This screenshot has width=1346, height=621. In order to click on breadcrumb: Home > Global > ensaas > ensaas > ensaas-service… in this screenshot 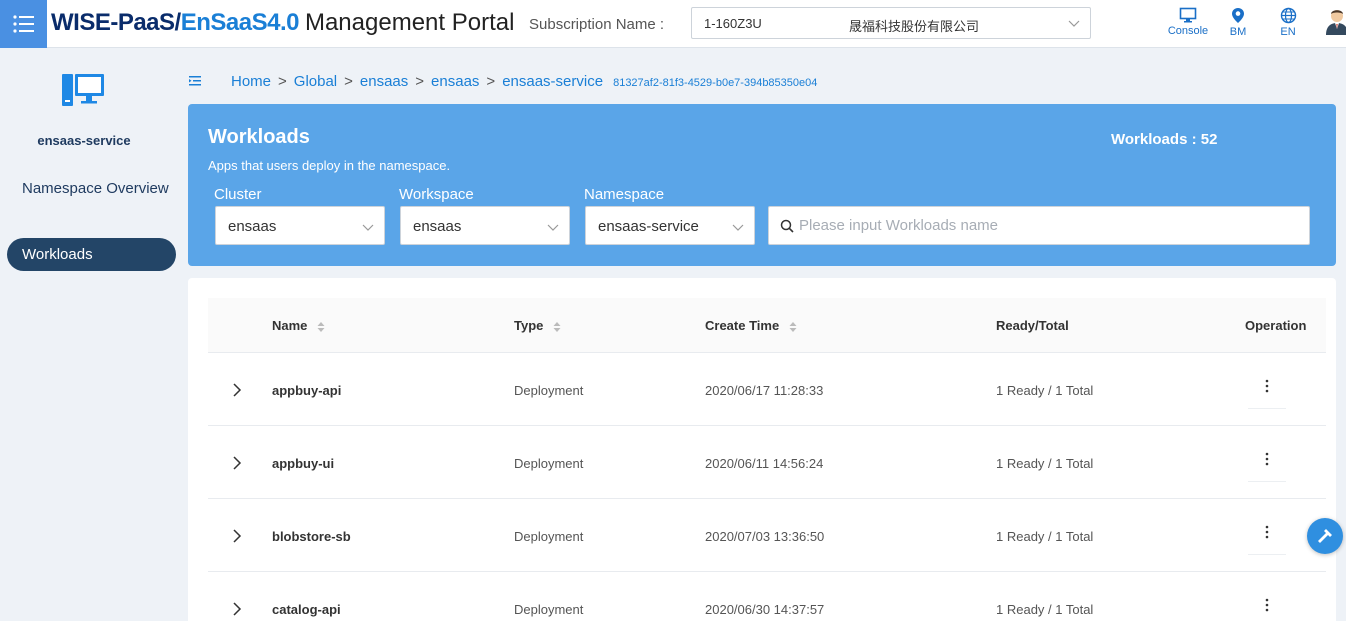, I will do `click(524, 81)`.